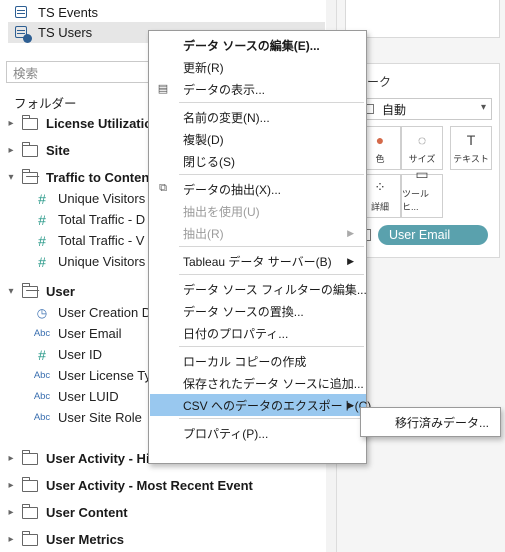  What do you see at coordinates (258, 161) in the screenshot?
I see `menu-item: 閉じる(S)` at bounding box center [258, 161].